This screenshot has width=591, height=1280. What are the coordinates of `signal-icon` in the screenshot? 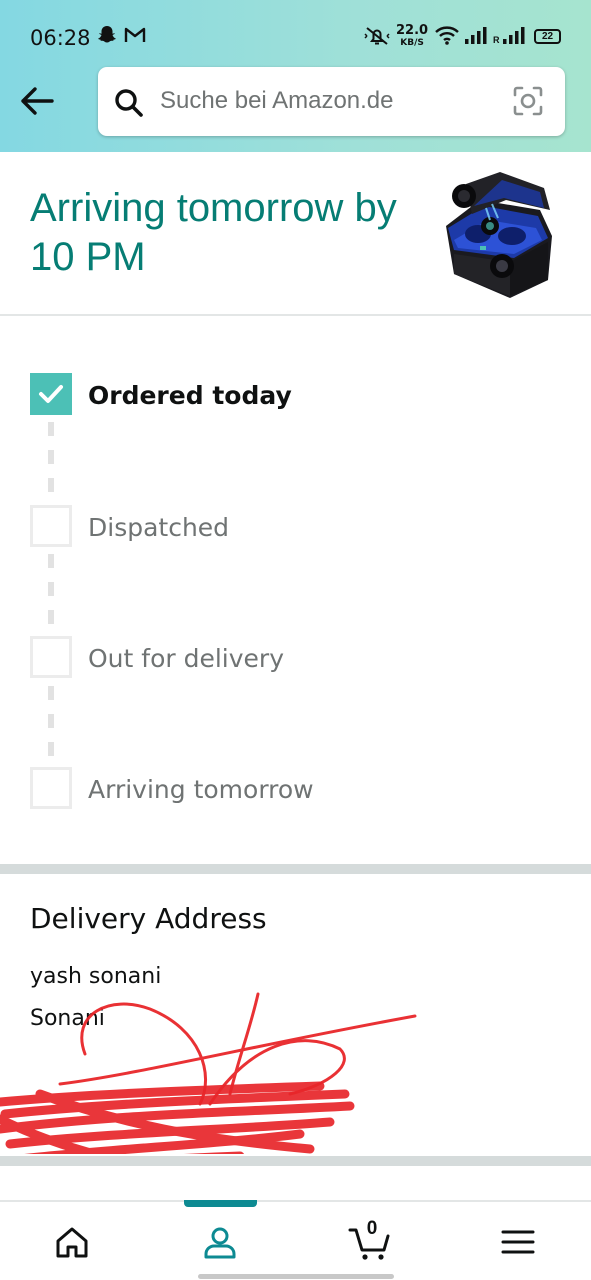 It's located at (476, 37).